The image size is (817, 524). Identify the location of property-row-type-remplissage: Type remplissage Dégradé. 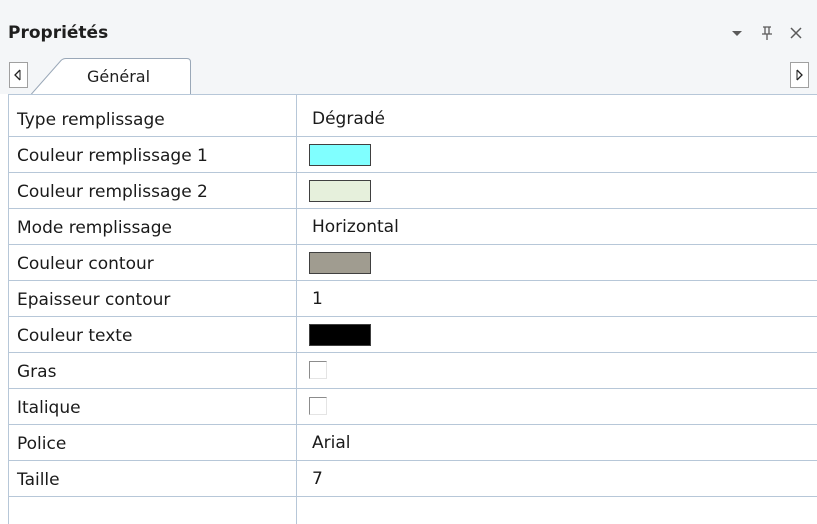
(413, 119).